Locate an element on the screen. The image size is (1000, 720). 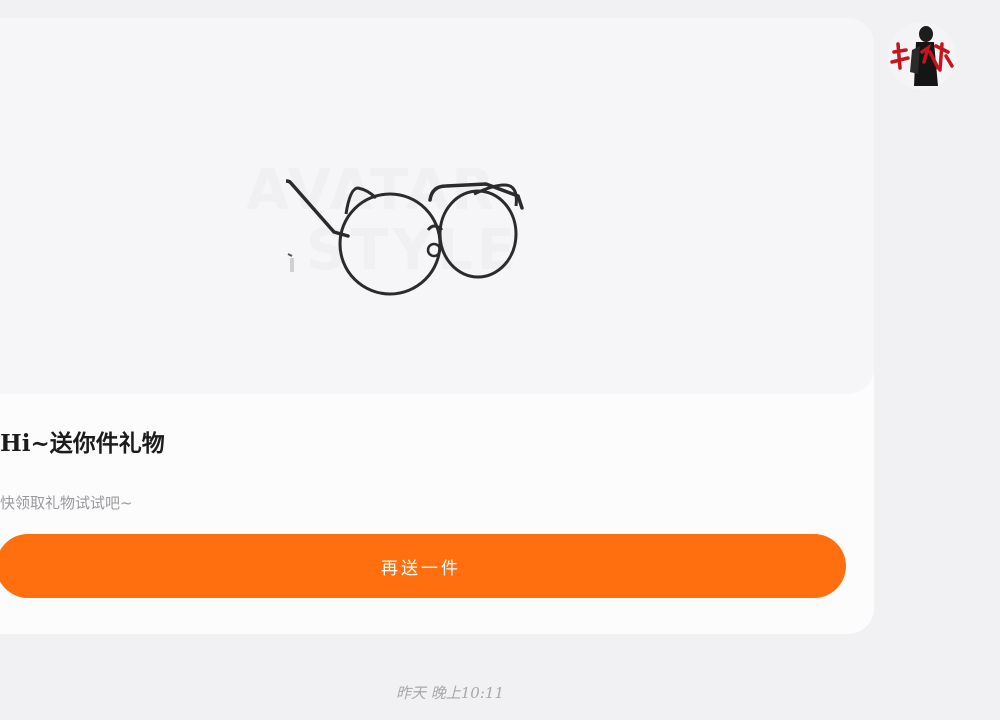
send-another-gift-button: 再送一件 is located at coordinates (423, 566).